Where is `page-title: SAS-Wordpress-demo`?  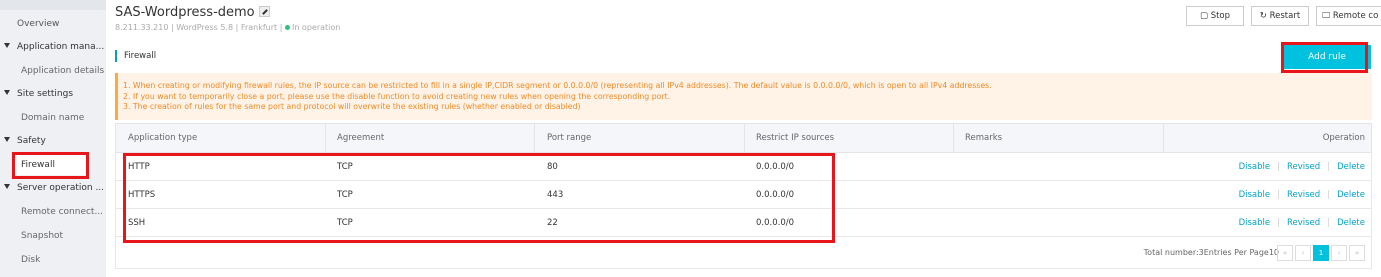
page-title: SAS-Wordpress-demo is located at coordinates (192, 12).